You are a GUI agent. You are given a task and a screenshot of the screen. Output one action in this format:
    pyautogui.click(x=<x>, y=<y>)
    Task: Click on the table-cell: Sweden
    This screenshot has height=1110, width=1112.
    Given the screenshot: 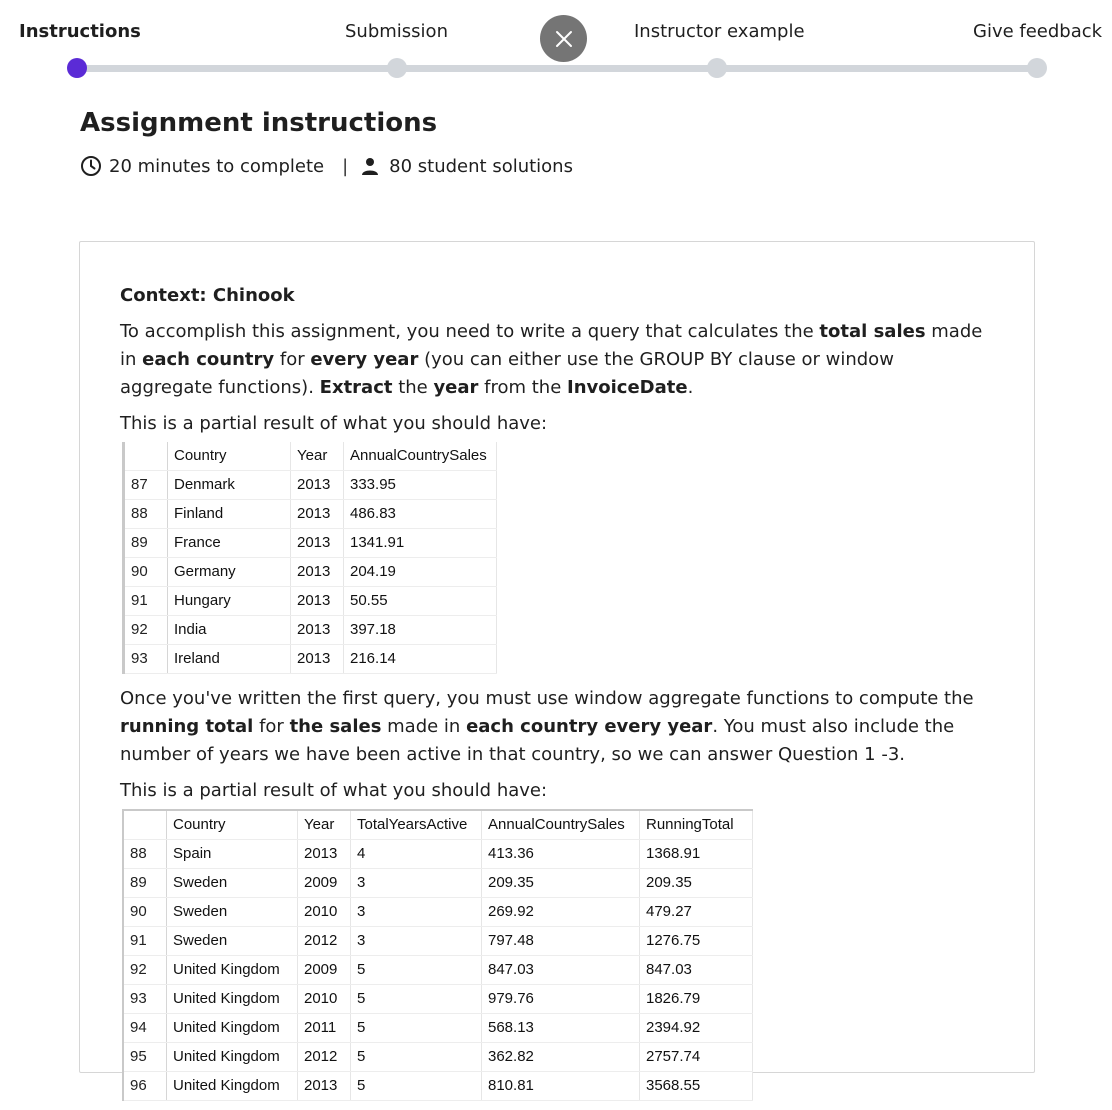 What is the action you would take?
    pyautogui.click(x=232, y=883)
    